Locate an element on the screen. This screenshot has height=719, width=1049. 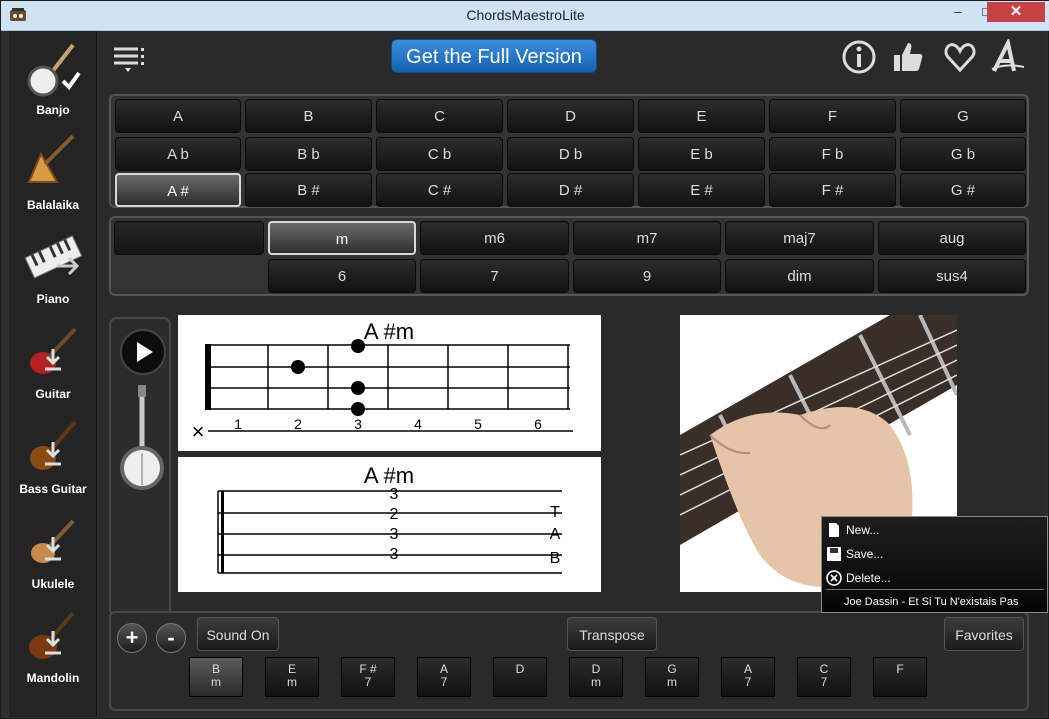
chord-name: A #m is located at coordinates (389, 475).